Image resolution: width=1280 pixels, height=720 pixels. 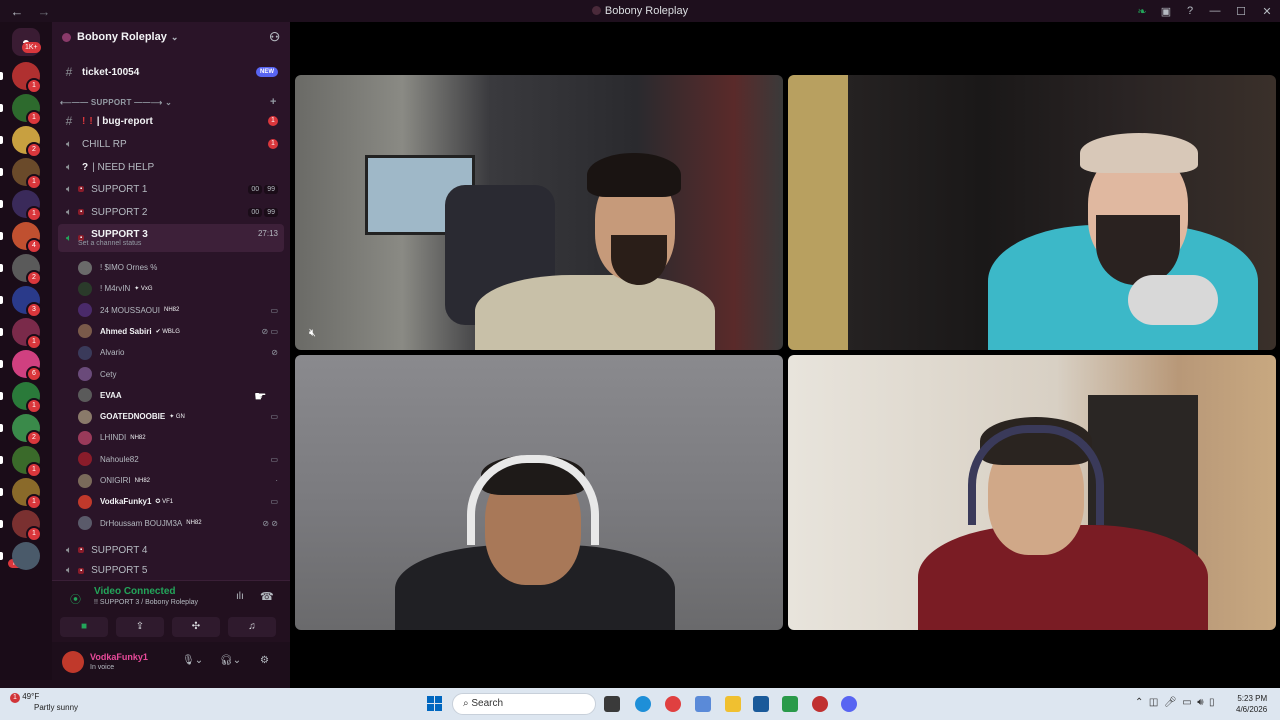 I want to click on signal-icon: ⦿, so click(x=75, y=599).